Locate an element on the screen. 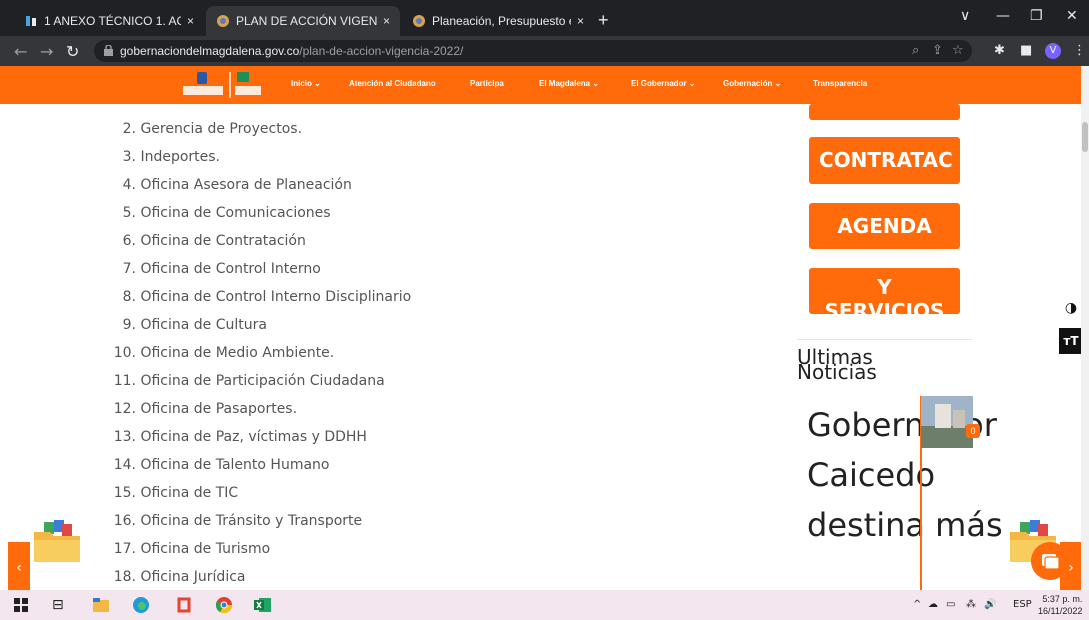 The image size is (1089, 620). file-explorer-icon is located at coordinates (101, 605).